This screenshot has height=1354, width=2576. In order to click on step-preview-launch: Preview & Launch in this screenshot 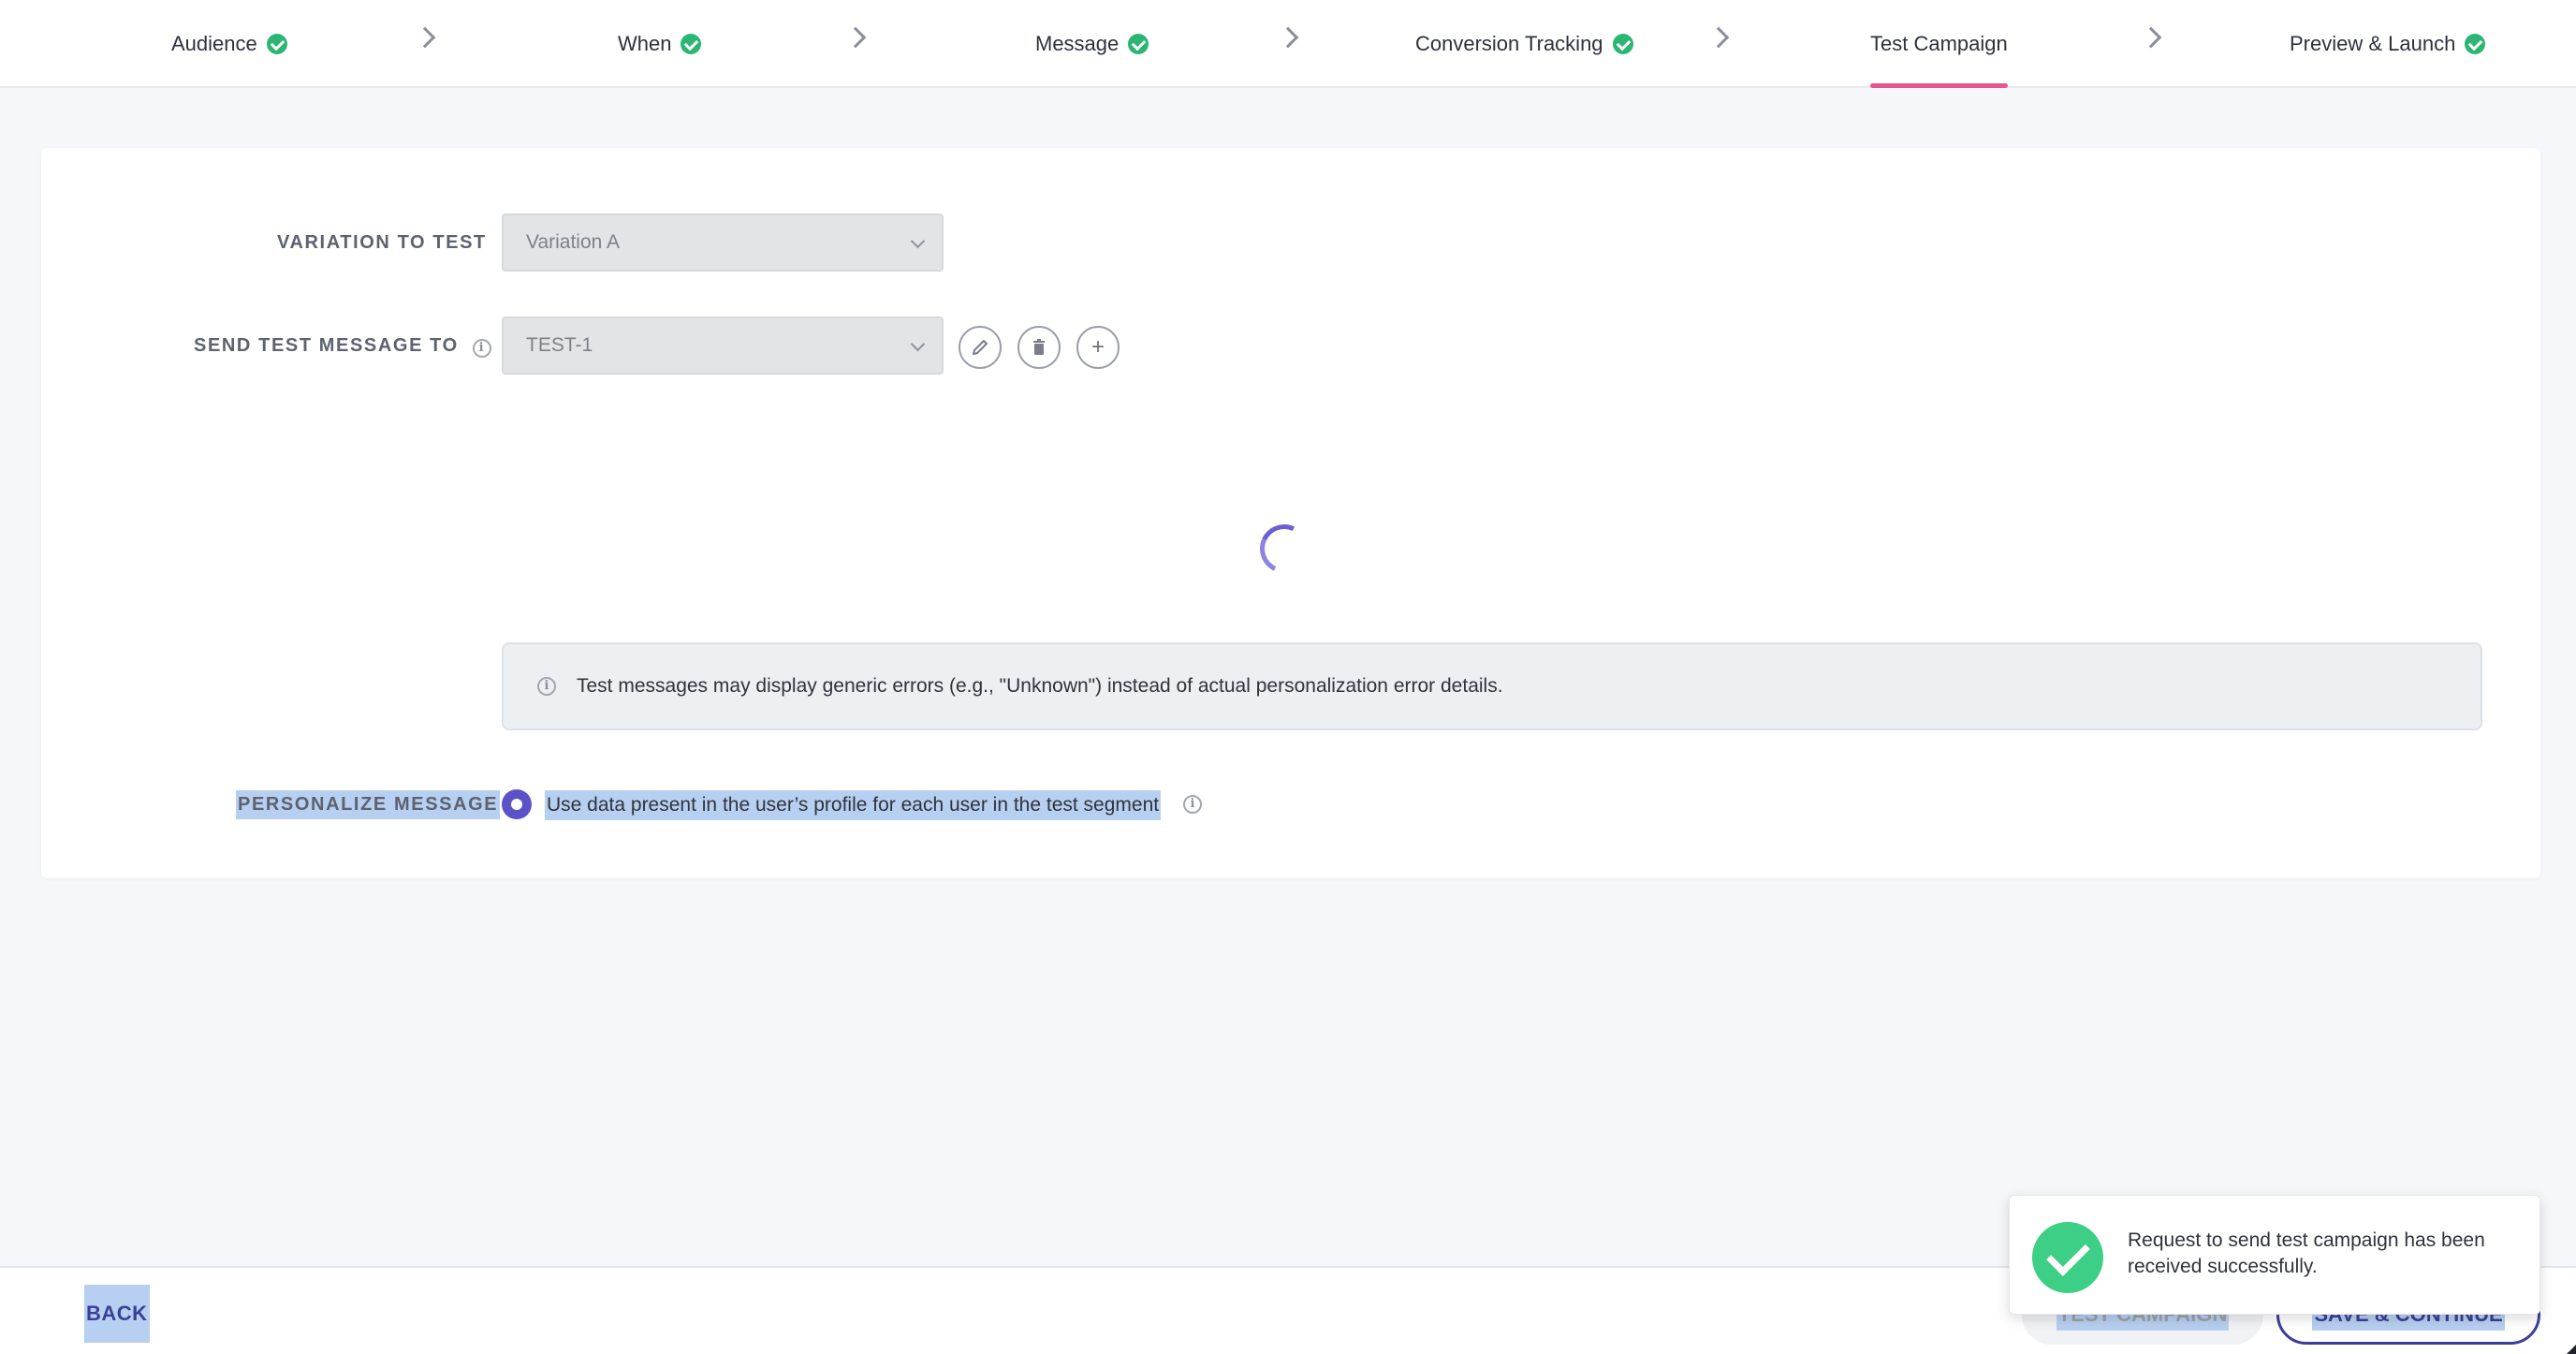, I will do `click(2388, 44)`.